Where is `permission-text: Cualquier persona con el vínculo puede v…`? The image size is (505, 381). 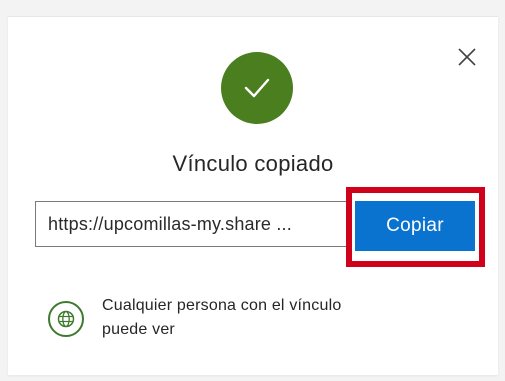
permission-text: Cualquier persona con el vínculo puede v… is located at coordinates (267, 318).